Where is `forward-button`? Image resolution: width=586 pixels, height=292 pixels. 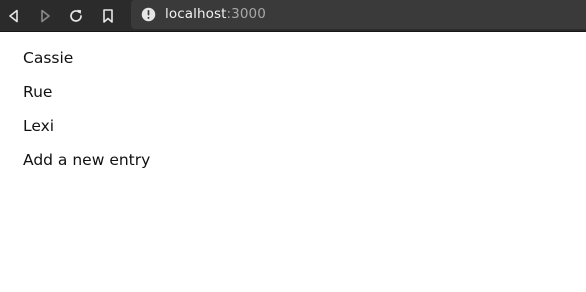 forward-button is located at coordinates (45, 16).